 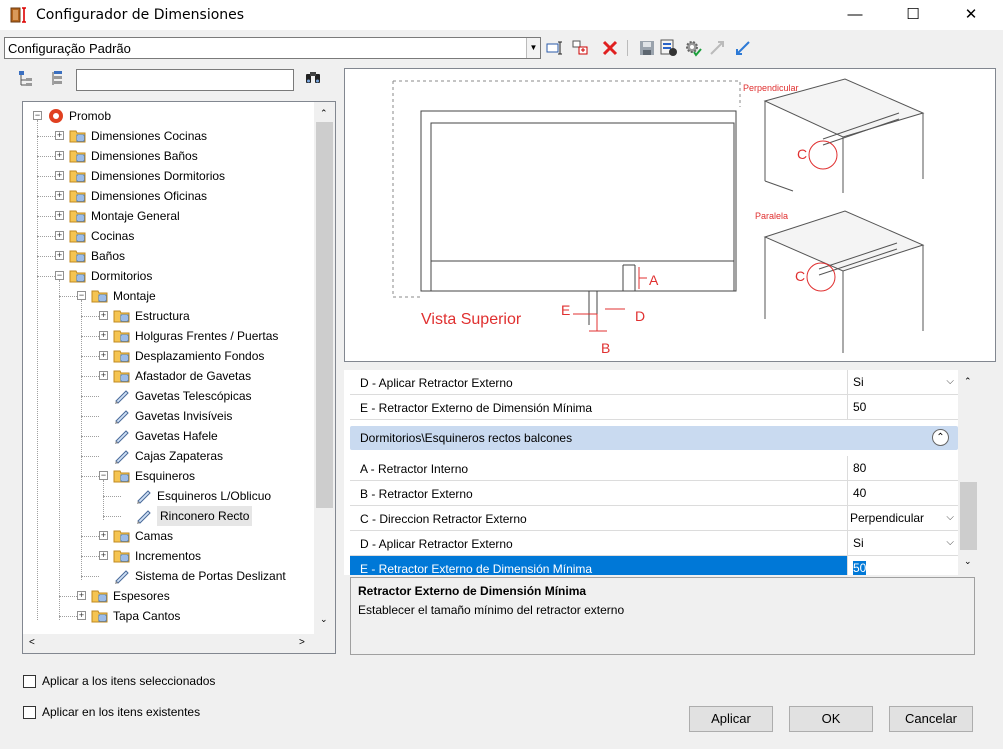 What do you see at coordinates (168, 216) in the screenshot?
I see `tree-item: + Montaje General` at bounding box center [168, 216].